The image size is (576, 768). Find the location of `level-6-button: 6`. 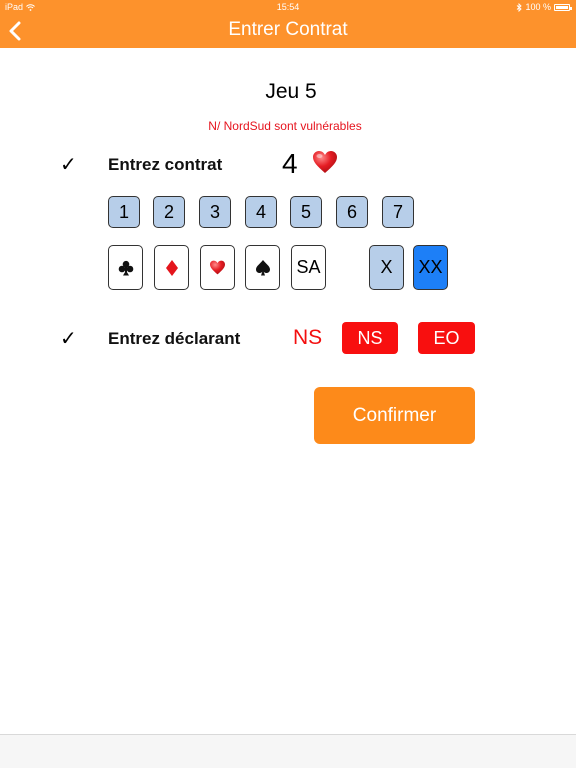

level-6-button: 6 is located at coordinates (352, 212).